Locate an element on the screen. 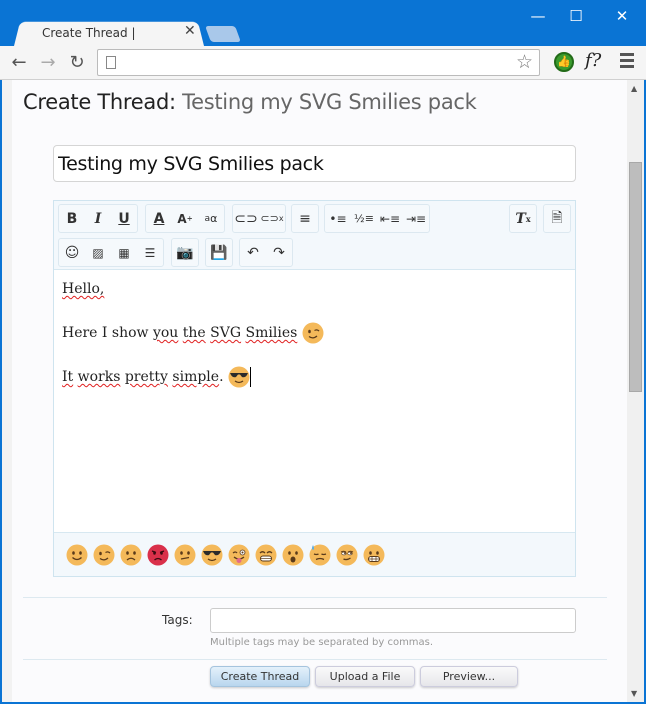  font-size-icon: A ÷ is located at coordinates (185, 218).